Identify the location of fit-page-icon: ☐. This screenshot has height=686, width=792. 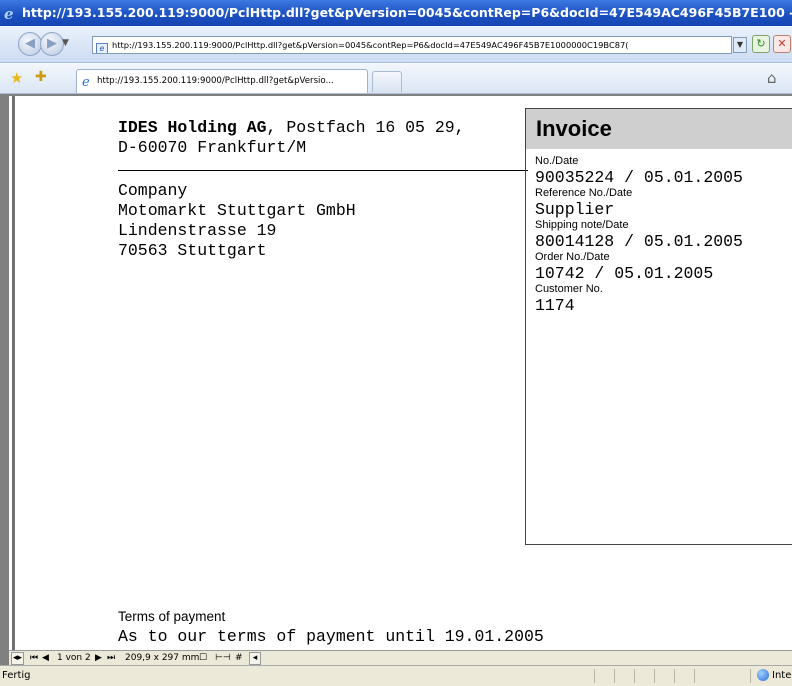
(203, 658).